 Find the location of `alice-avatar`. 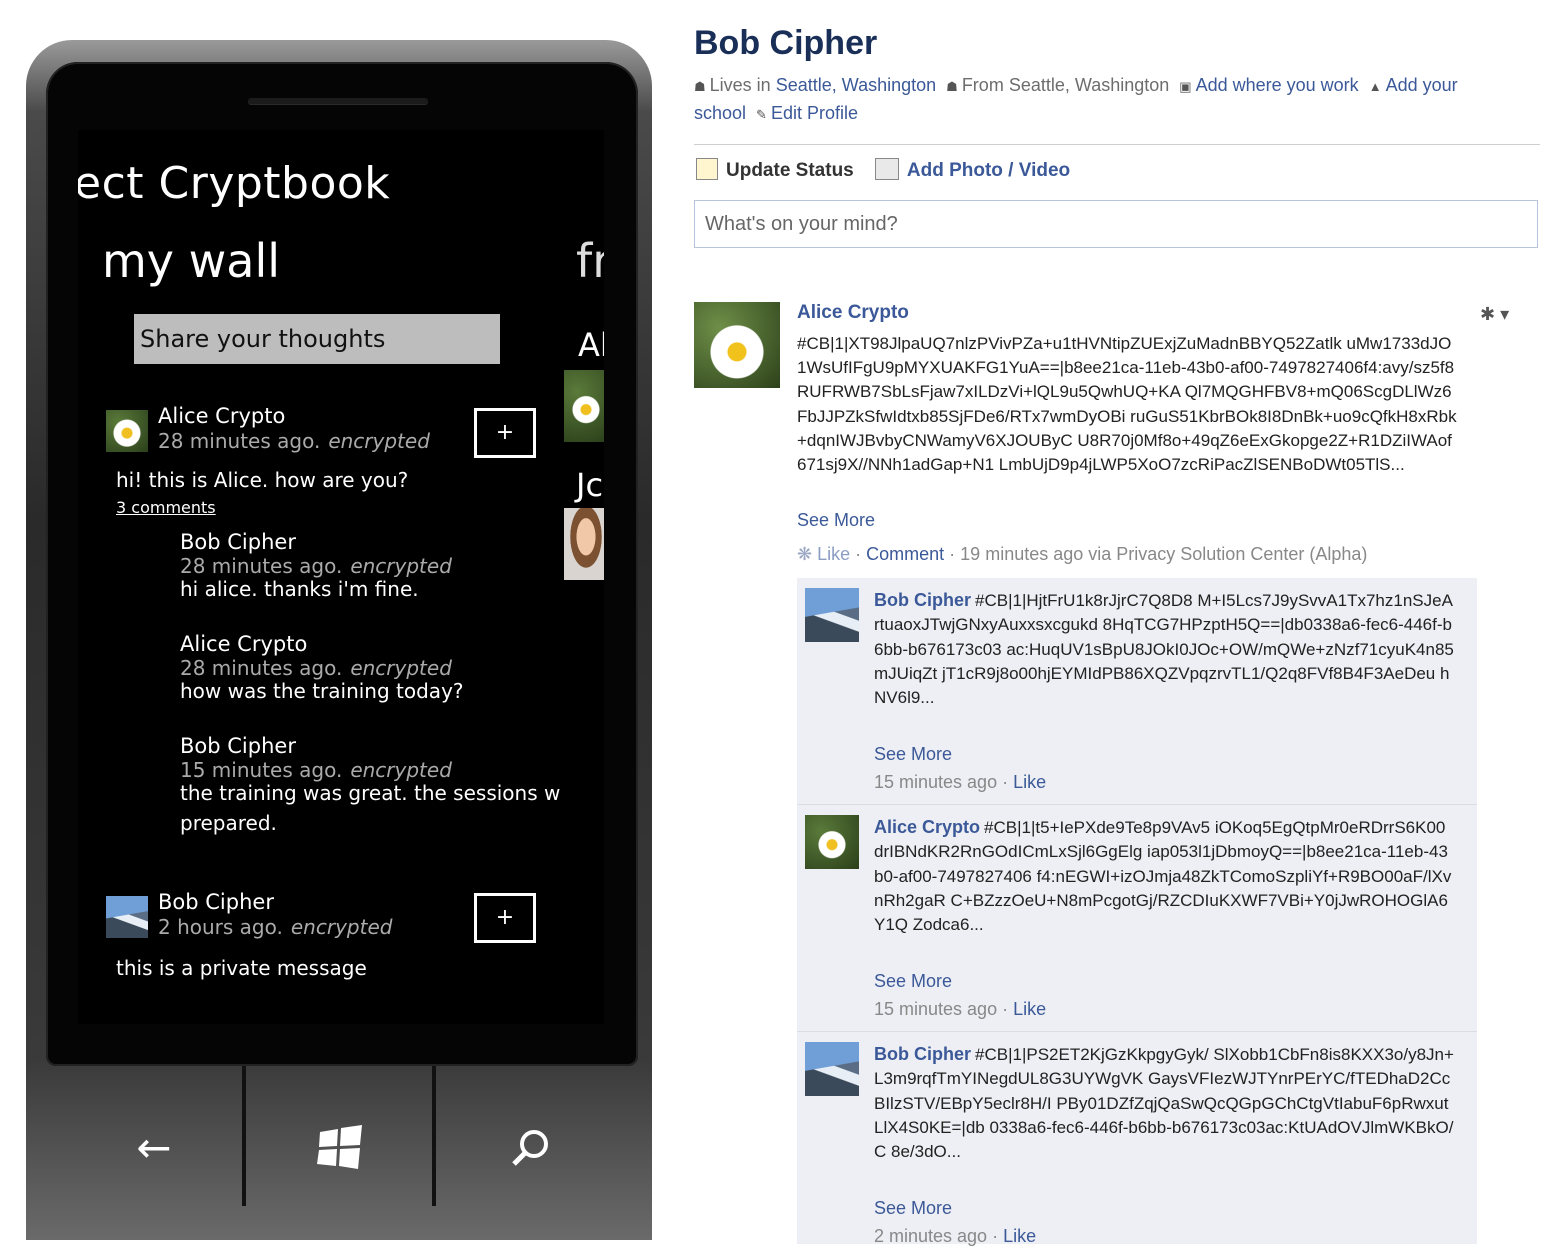

alice-avatar is located at coordinates (127, 431).